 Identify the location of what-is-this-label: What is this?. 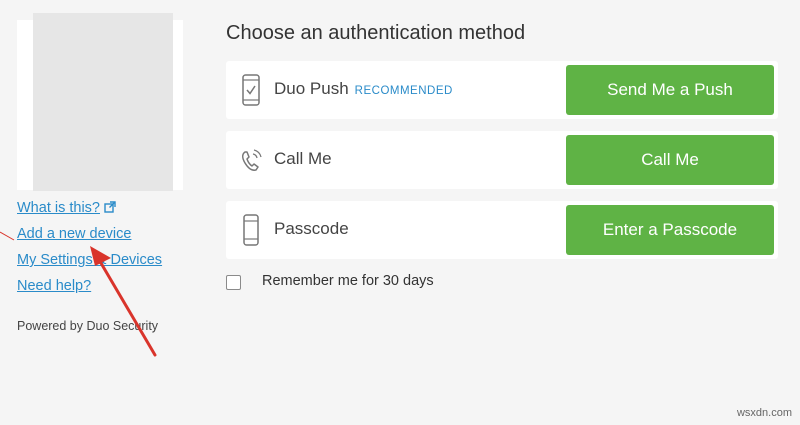
(58, 208).